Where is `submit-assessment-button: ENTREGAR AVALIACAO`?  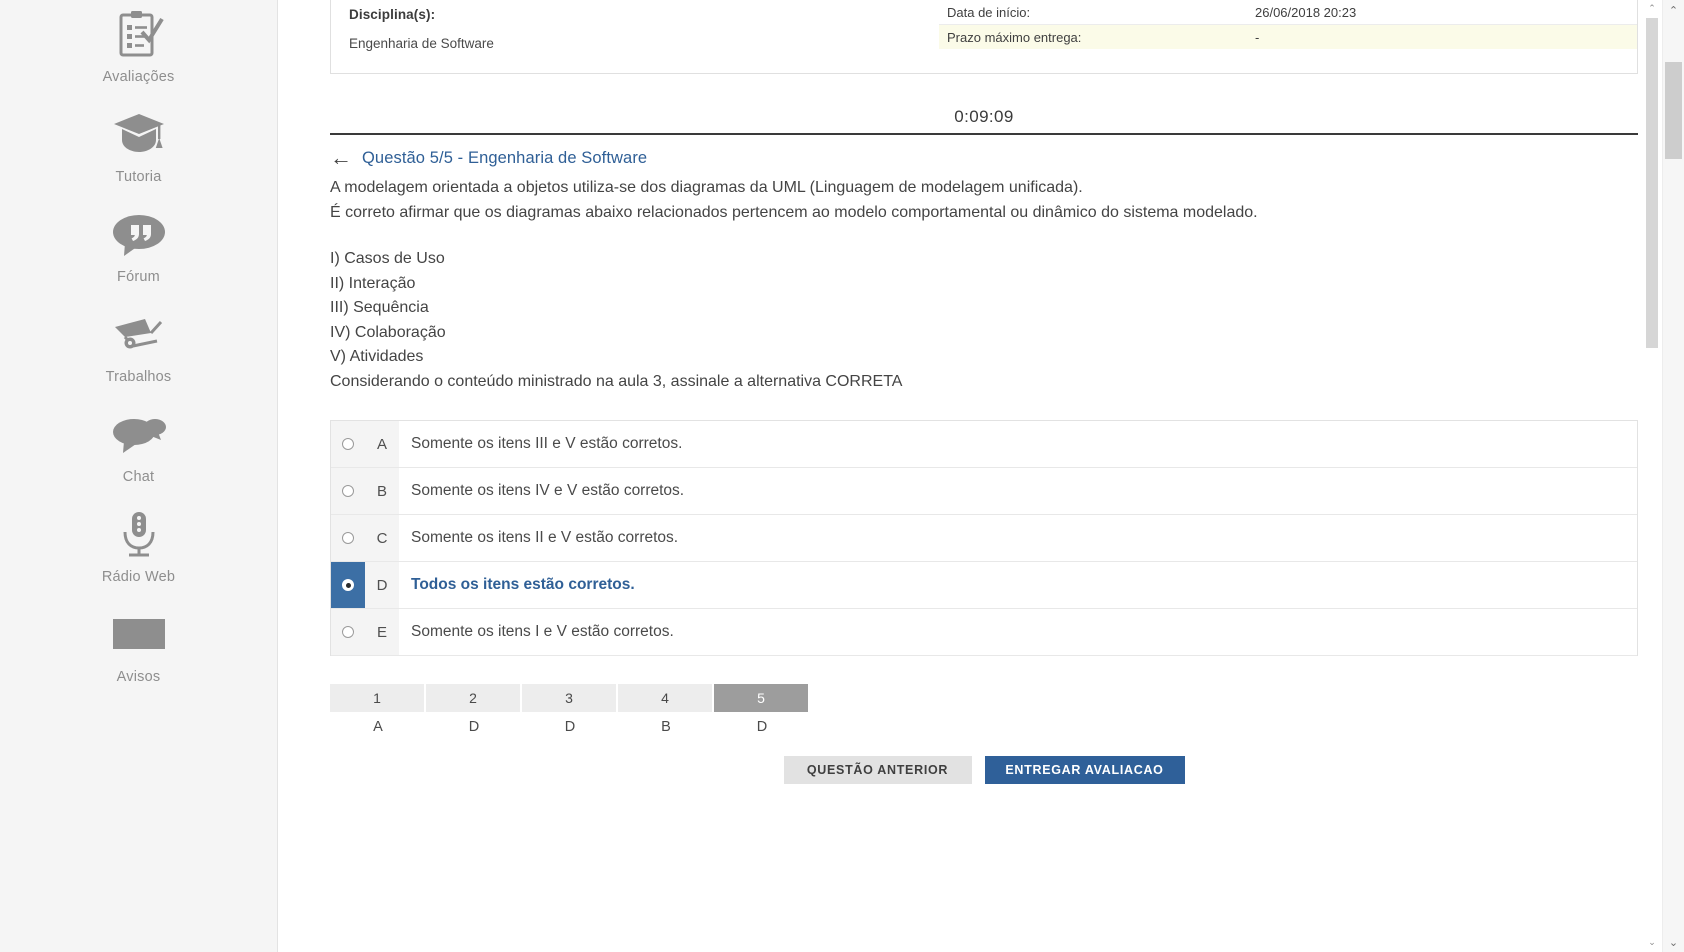 submit-assessment-button: ENTREGAR AVALIACAO is located at coordinates (1084, 770).